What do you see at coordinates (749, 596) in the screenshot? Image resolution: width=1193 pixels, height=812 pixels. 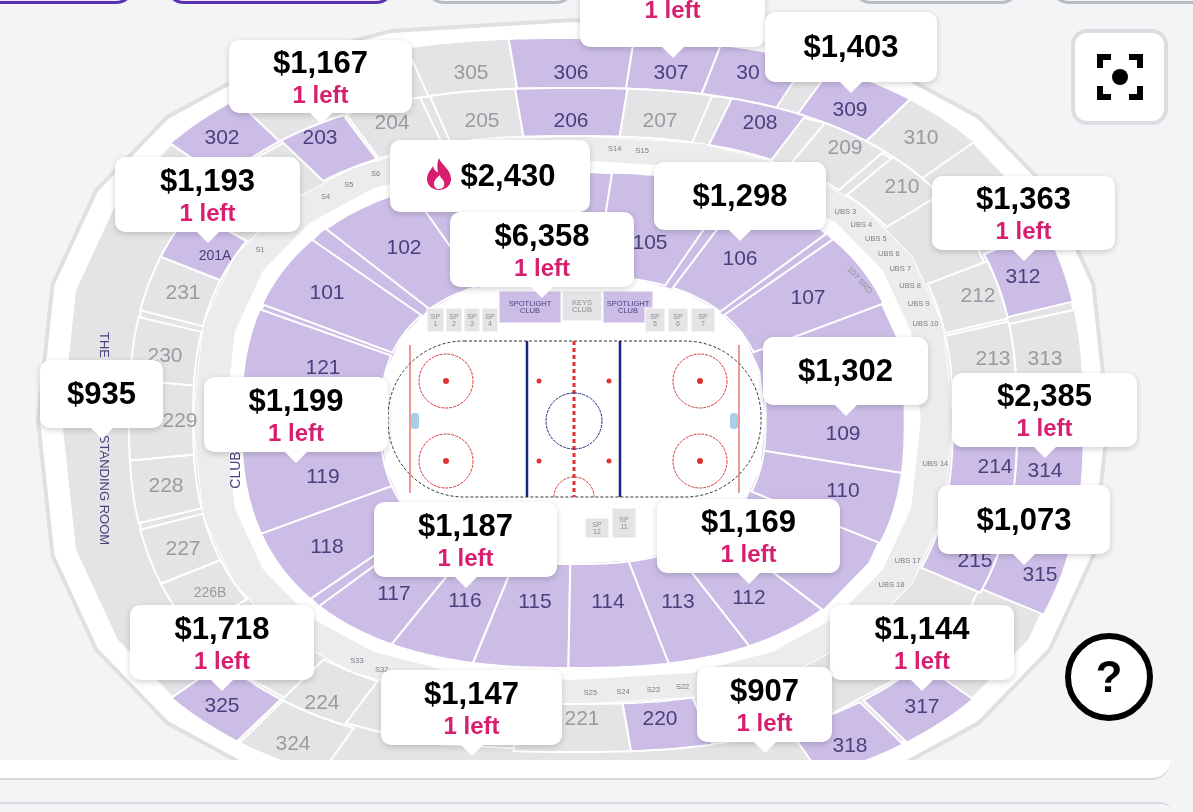 I see `section-label: 112` at bounding box center [749, 596].